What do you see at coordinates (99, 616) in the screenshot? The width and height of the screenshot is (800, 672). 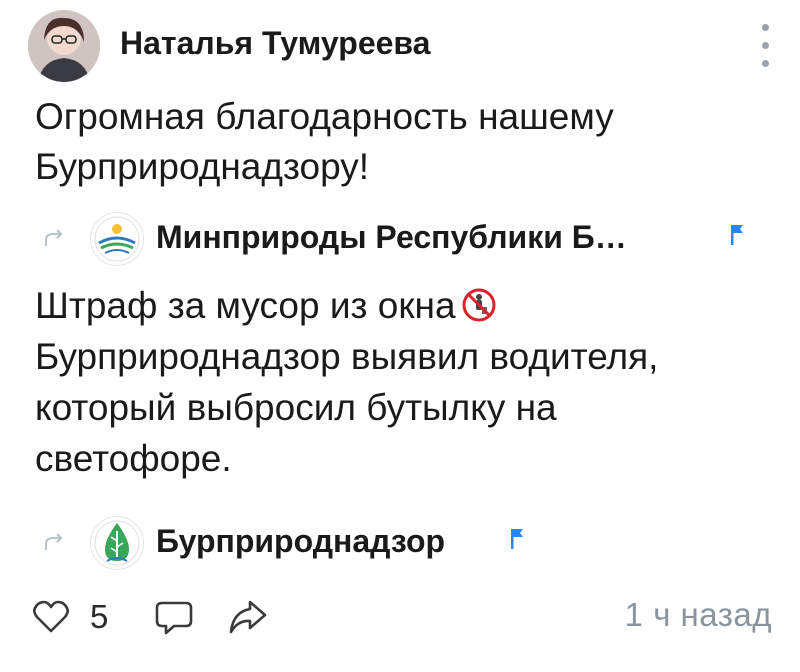 I see `likes-count: 5` at bounding box center [99, 616].